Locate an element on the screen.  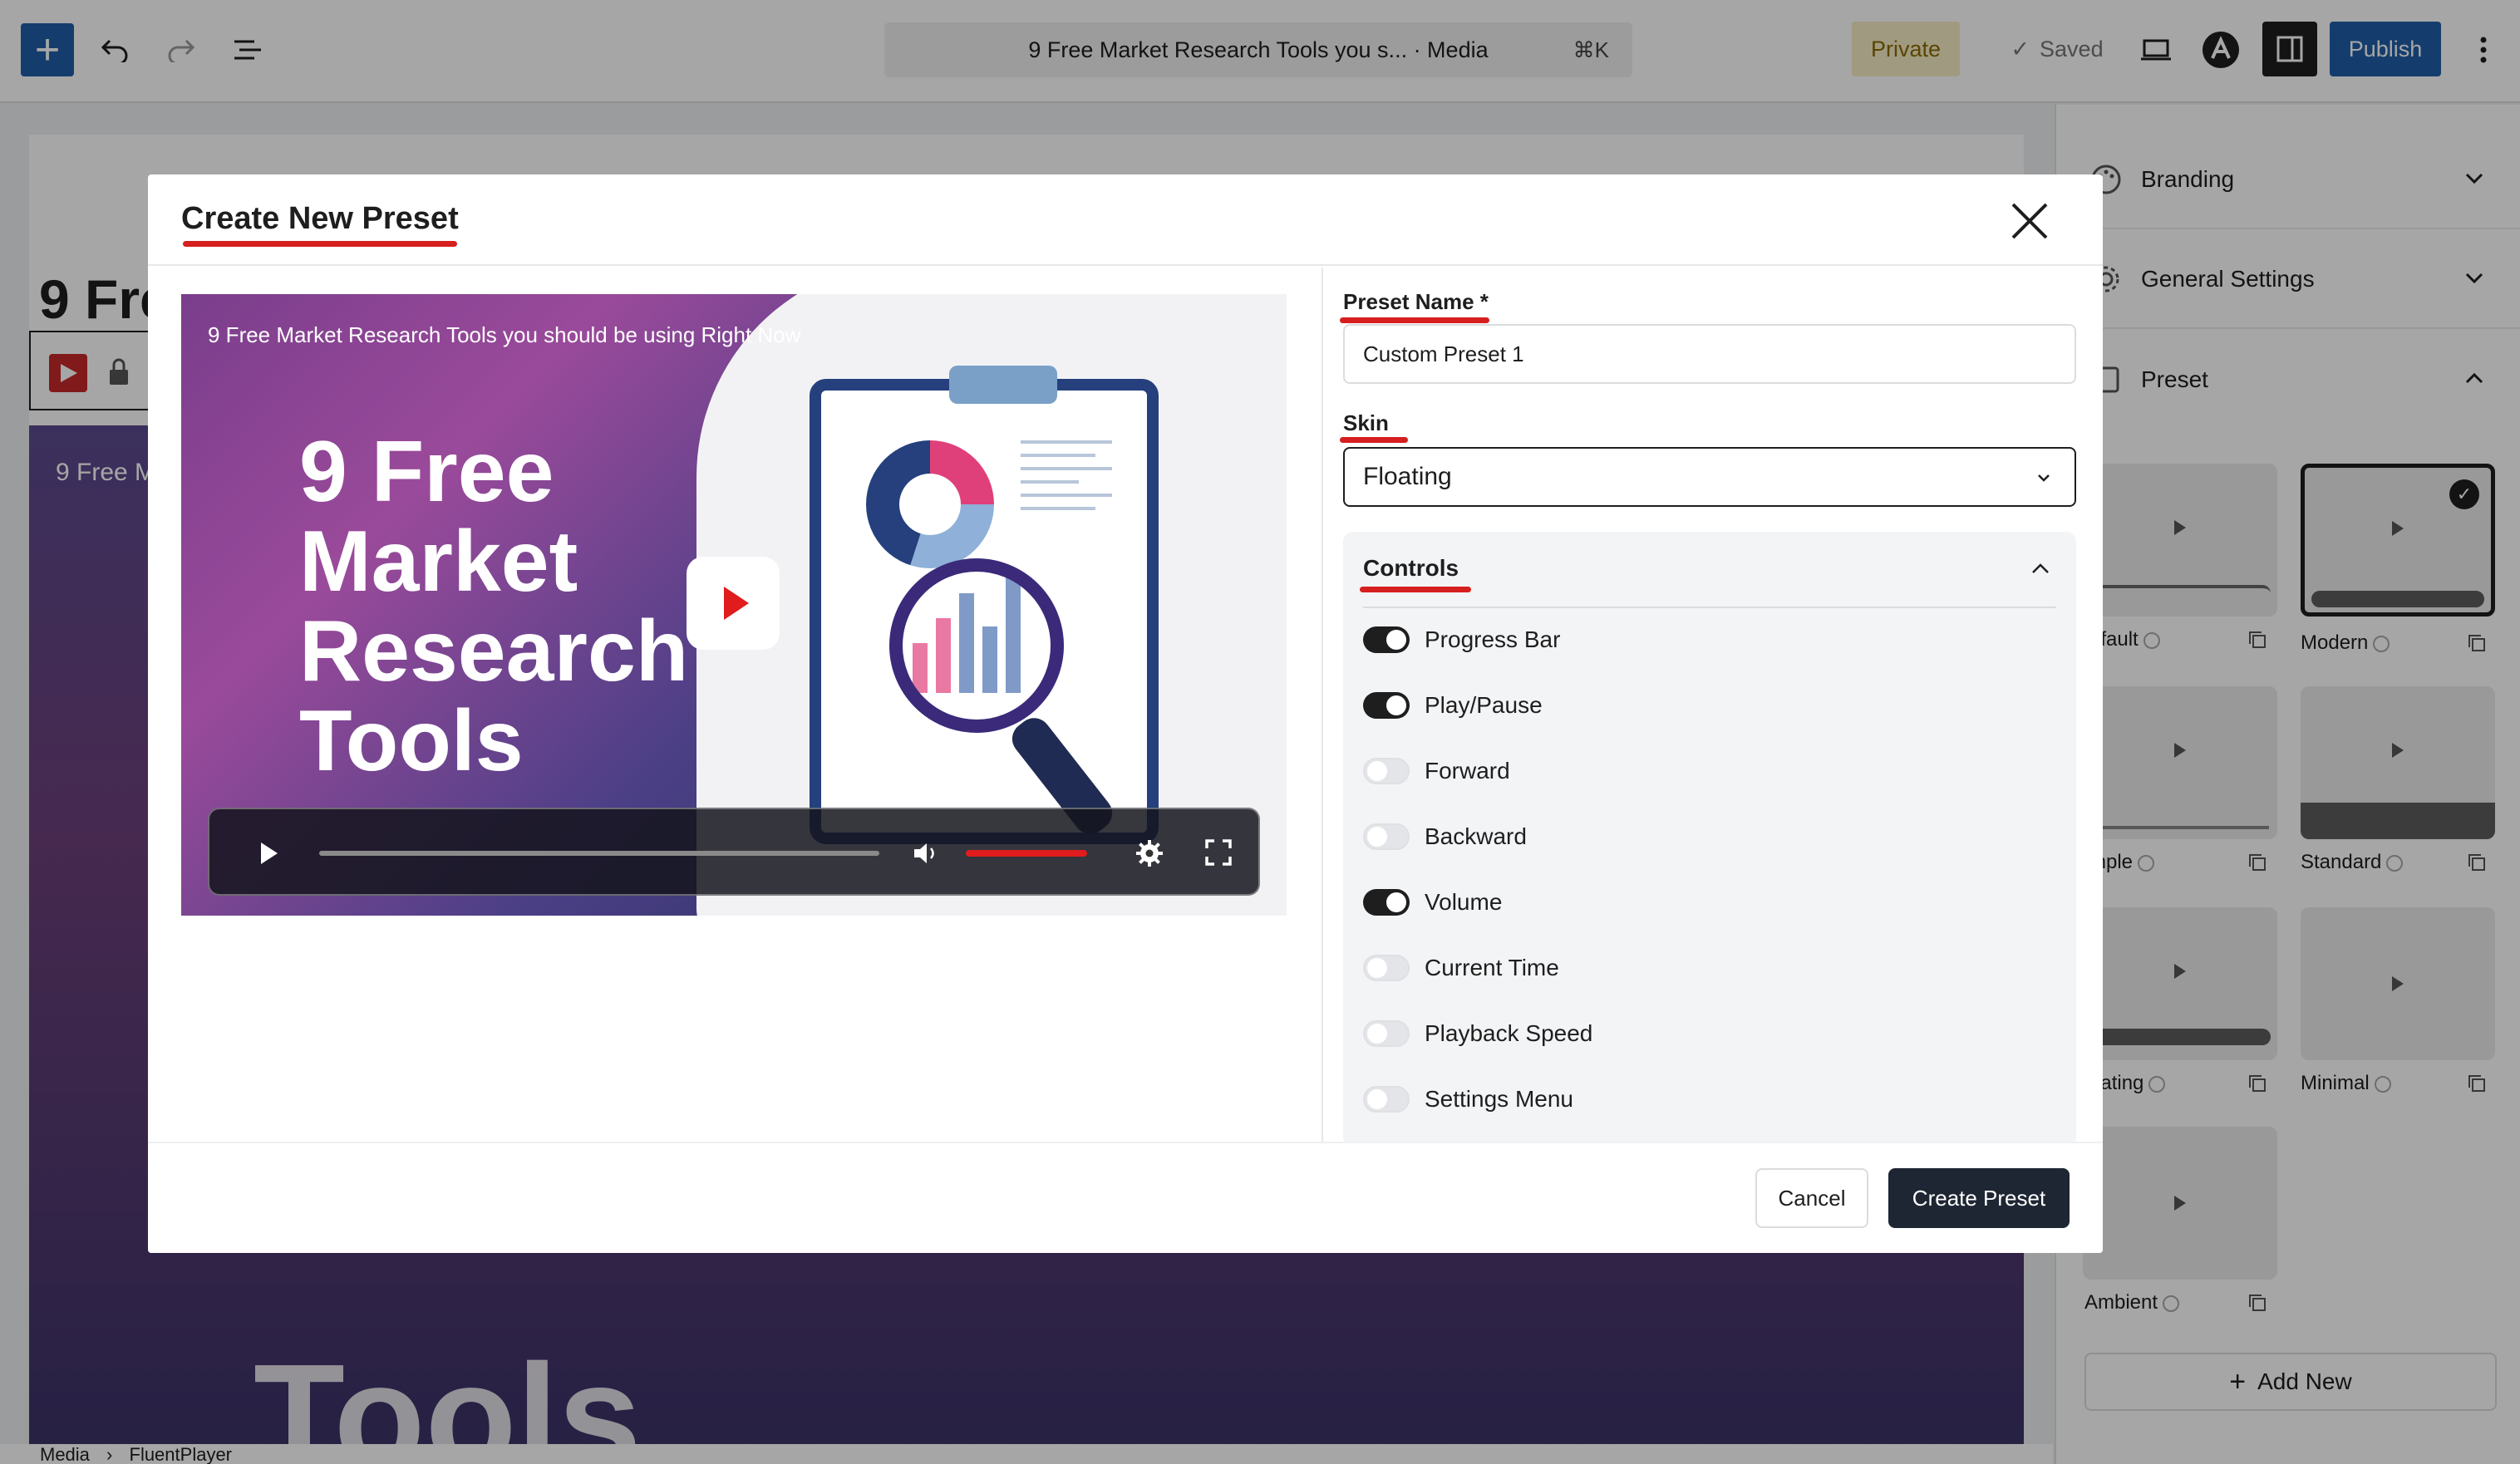
big-play-button is located at coordinates (733, 603).